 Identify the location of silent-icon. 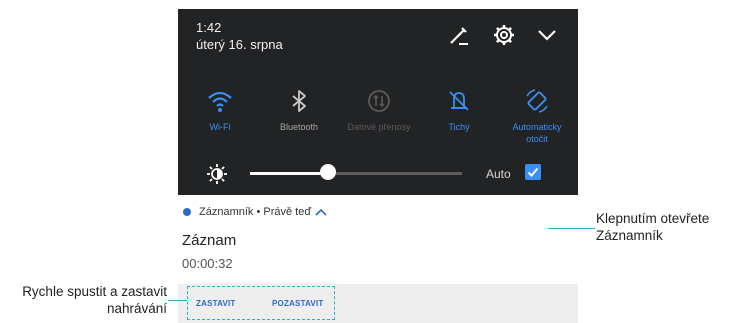
(459, 101).